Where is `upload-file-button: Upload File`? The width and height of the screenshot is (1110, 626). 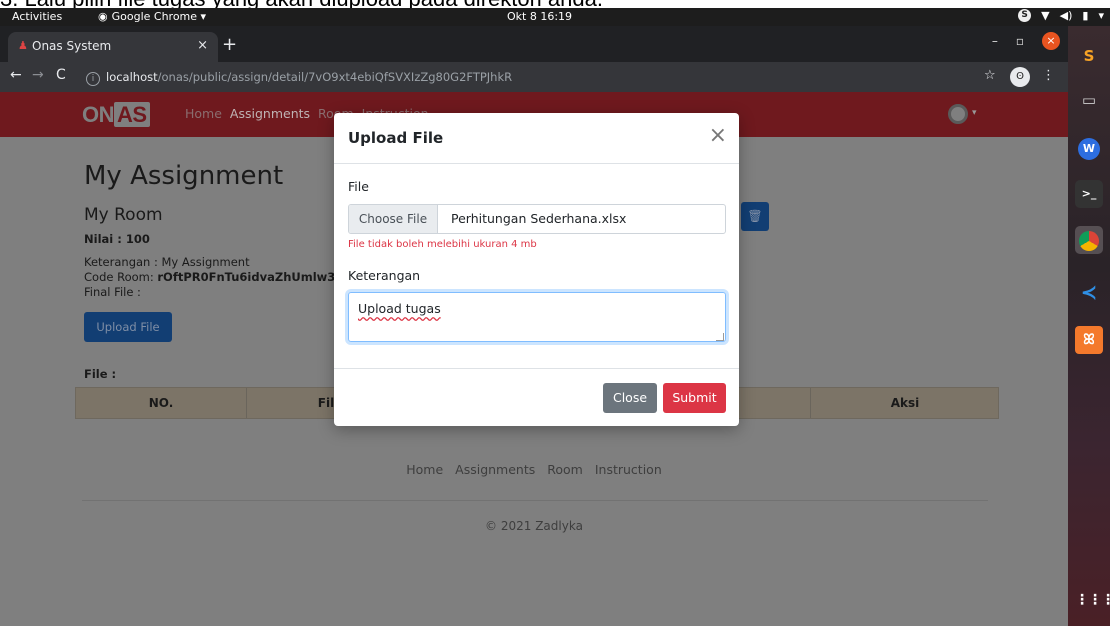 upload-file-button: Upload File is located at coordinates (128, 327).